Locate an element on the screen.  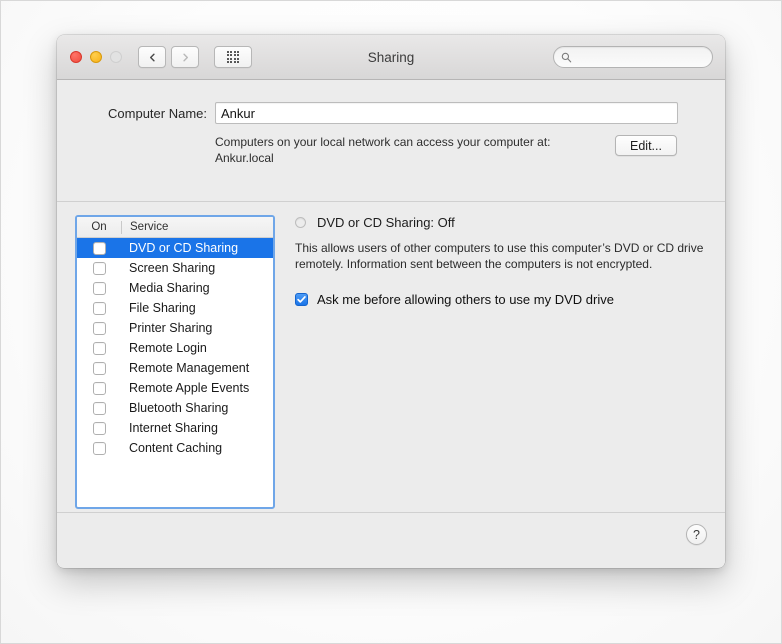
close-button is located at coordinates (76, 57).